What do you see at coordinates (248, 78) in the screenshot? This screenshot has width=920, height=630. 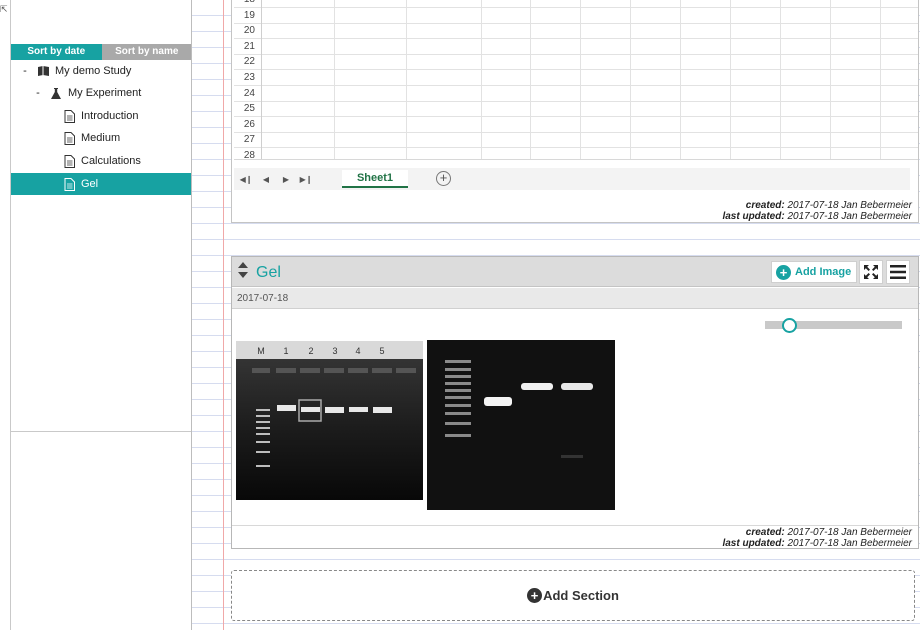 I see `row-number: 23` at bounding box center [248, 78].